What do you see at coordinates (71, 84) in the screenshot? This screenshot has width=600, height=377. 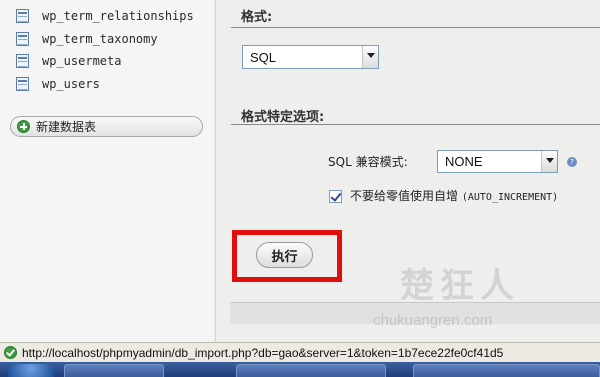 I see `table-name: wp_users` at bounding box center [71, 84].